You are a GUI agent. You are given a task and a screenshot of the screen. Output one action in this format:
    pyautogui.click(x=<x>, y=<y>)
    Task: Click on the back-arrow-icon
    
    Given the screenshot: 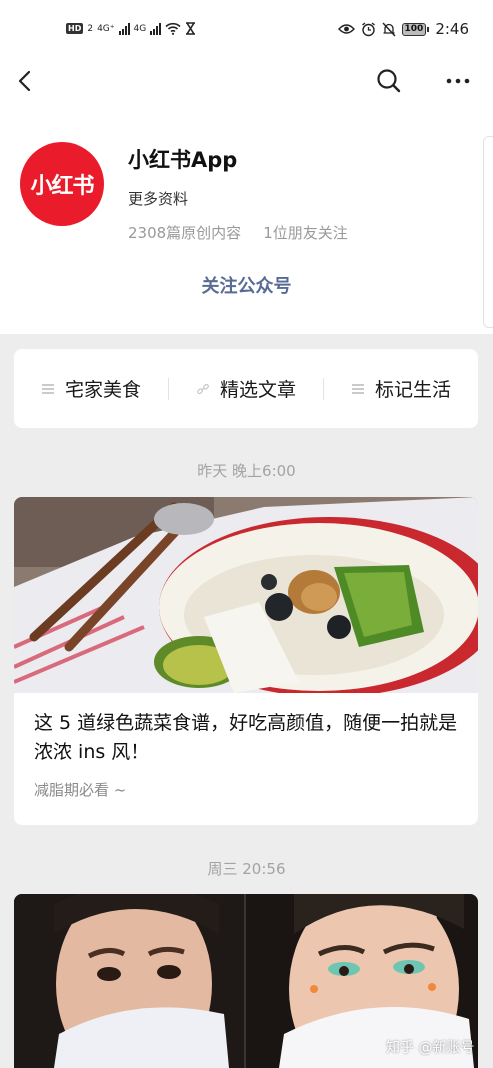 What is the action you would take?
    pyautogui.click(x=27, y=81)
    